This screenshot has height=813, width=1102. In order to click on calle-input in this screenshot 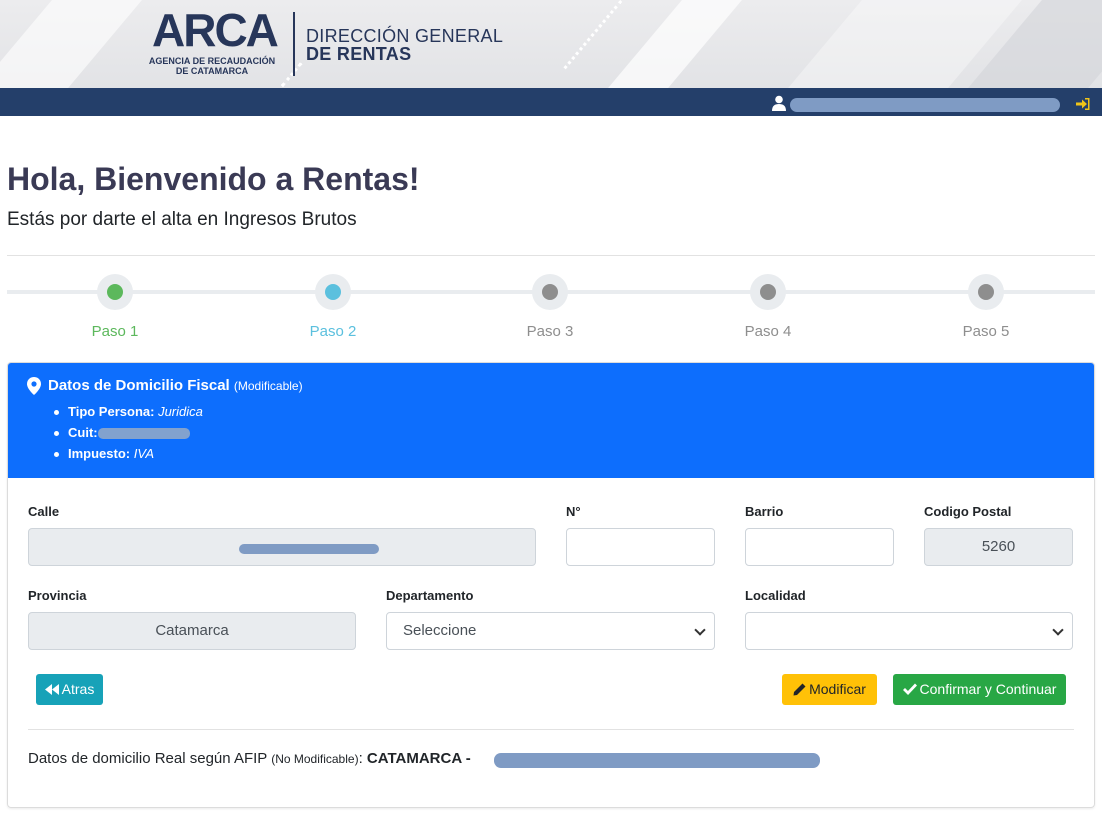, I will do `click(282, 547)`.